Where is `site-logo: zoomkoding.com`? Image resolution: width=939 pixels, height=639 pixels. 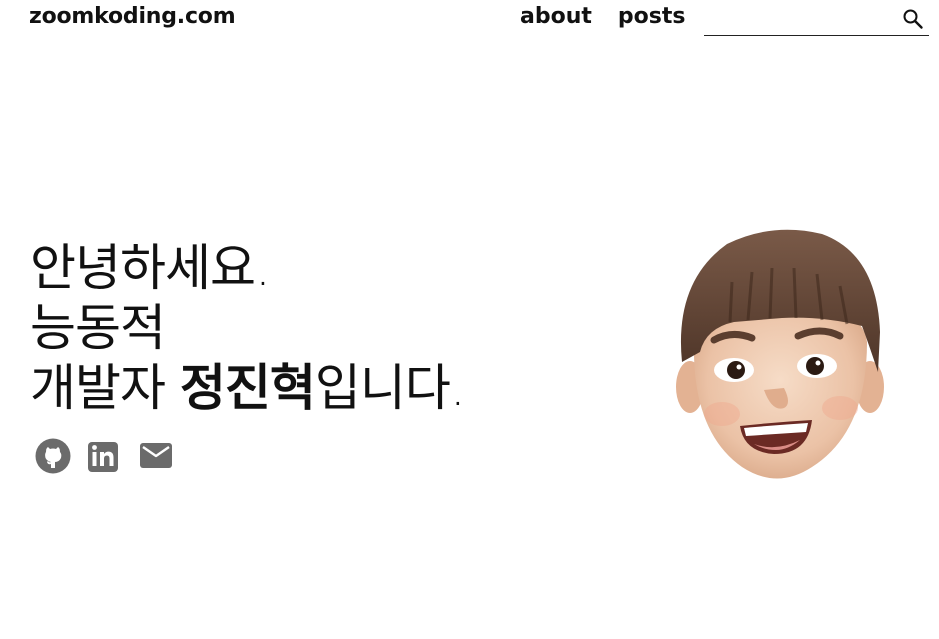 site-logo: zoomkoding.com is located at coordinates (132, 16).